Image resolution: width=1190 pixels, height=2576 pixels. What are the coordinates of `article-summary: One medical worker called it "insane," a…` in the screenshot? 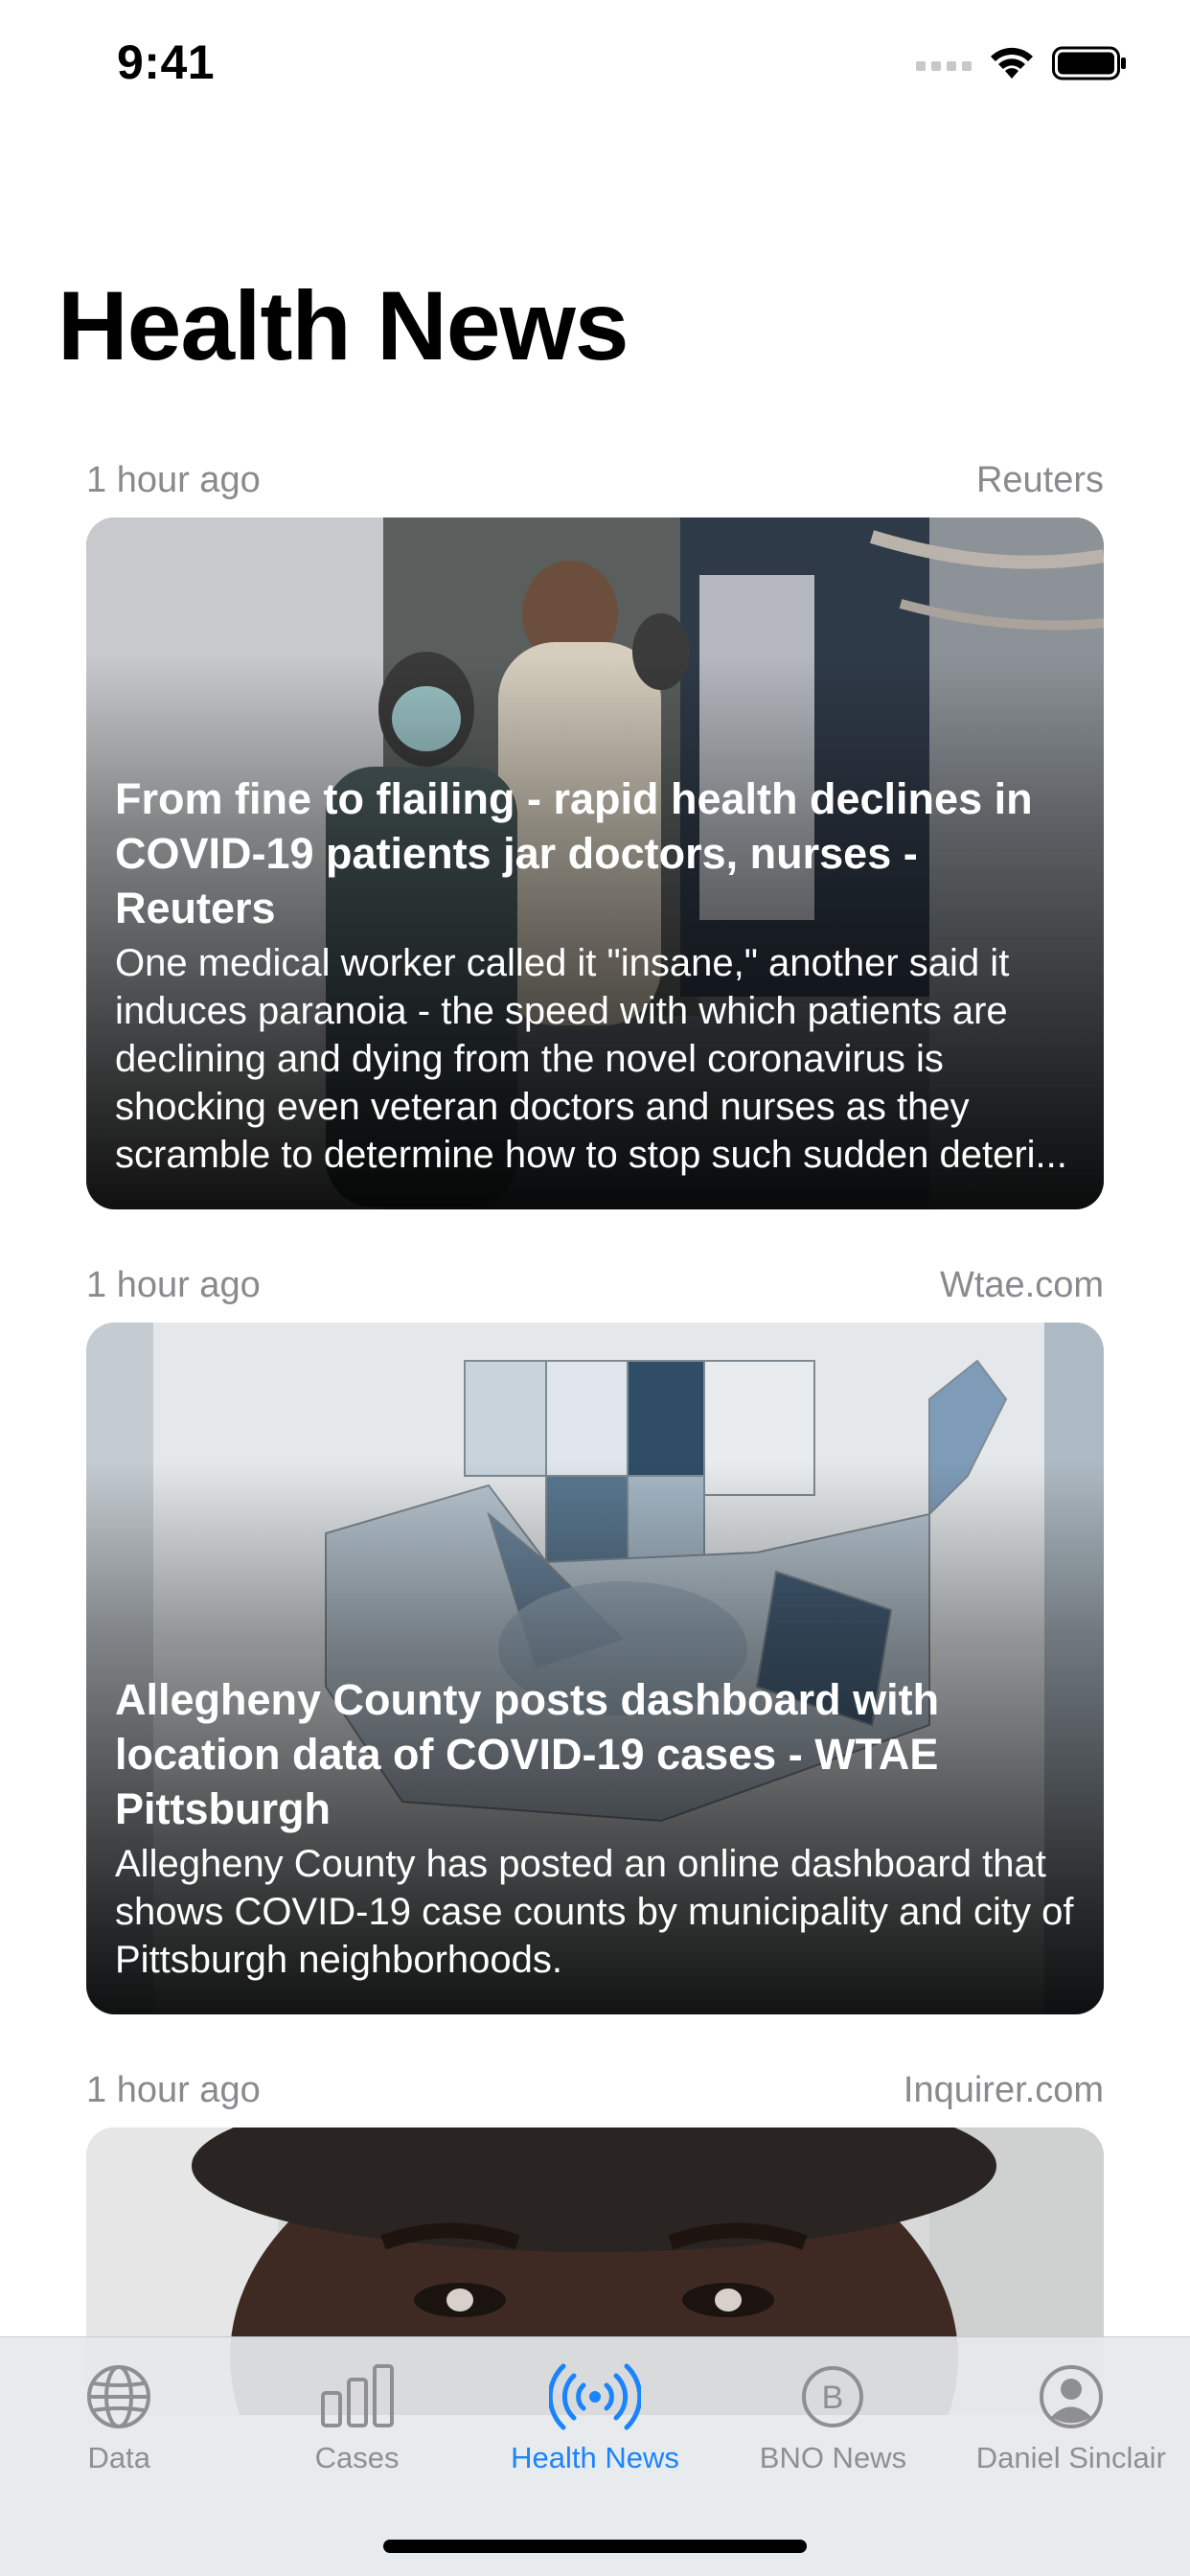 It's located at (591, 1059).